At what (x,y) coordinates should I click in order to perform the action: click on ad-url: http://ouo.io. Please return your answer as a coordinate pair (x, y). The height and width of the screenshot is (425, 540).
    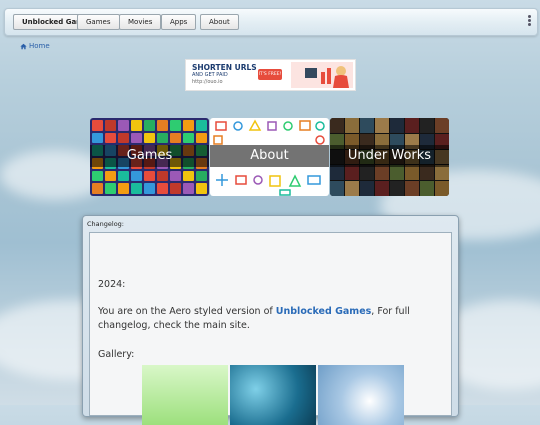
    Looking at the image, I should click on (207, 82).